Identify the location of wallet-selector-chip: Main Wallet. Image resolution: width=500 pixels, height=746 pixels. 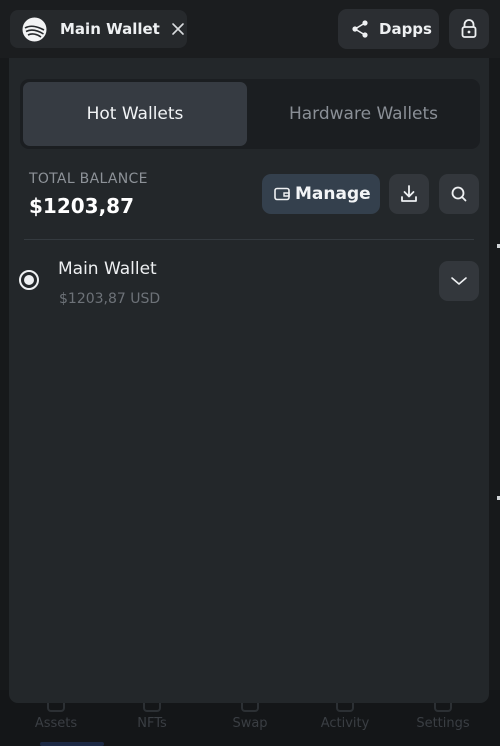
(98, 29).